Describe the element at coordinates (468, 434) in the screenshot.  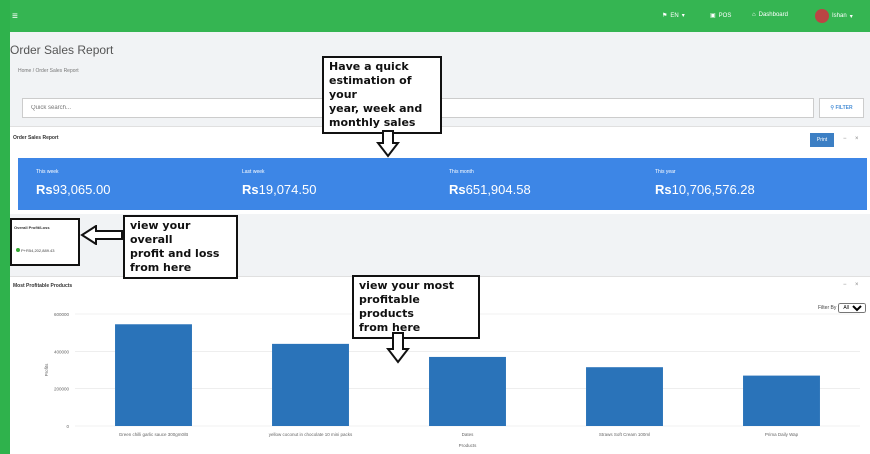
I see `x-tick-label: Dates` at that location.